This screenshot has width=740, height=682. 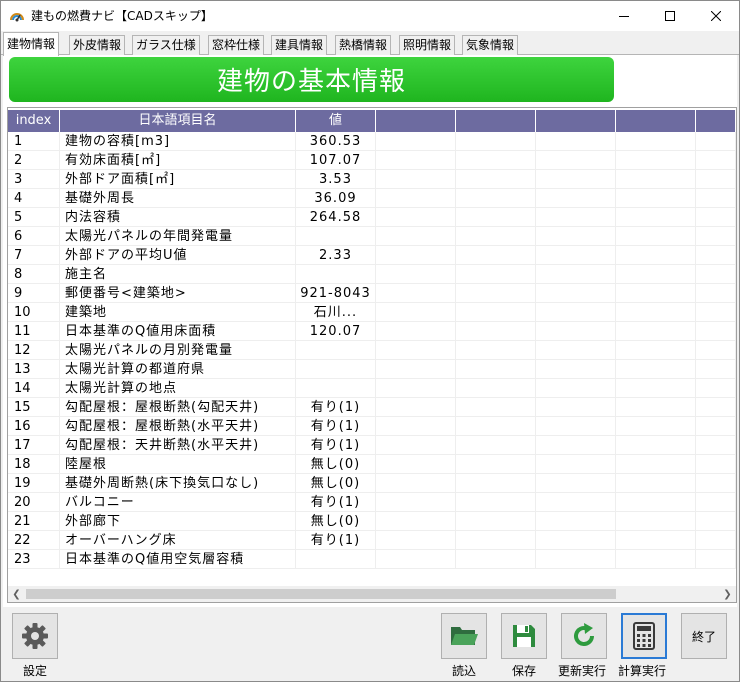 What do you see at coordinates (372, 255) in the screenshot?
I see `table-row: 7 外部ドアの平均U値 2.33` at bounding box center [372, 255].